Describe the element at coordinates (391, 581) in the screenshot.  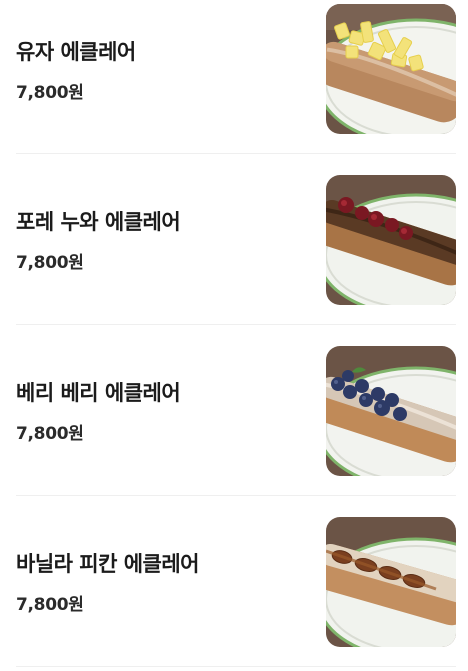
I see `vanilla-pecan-eclair-image` at that location.